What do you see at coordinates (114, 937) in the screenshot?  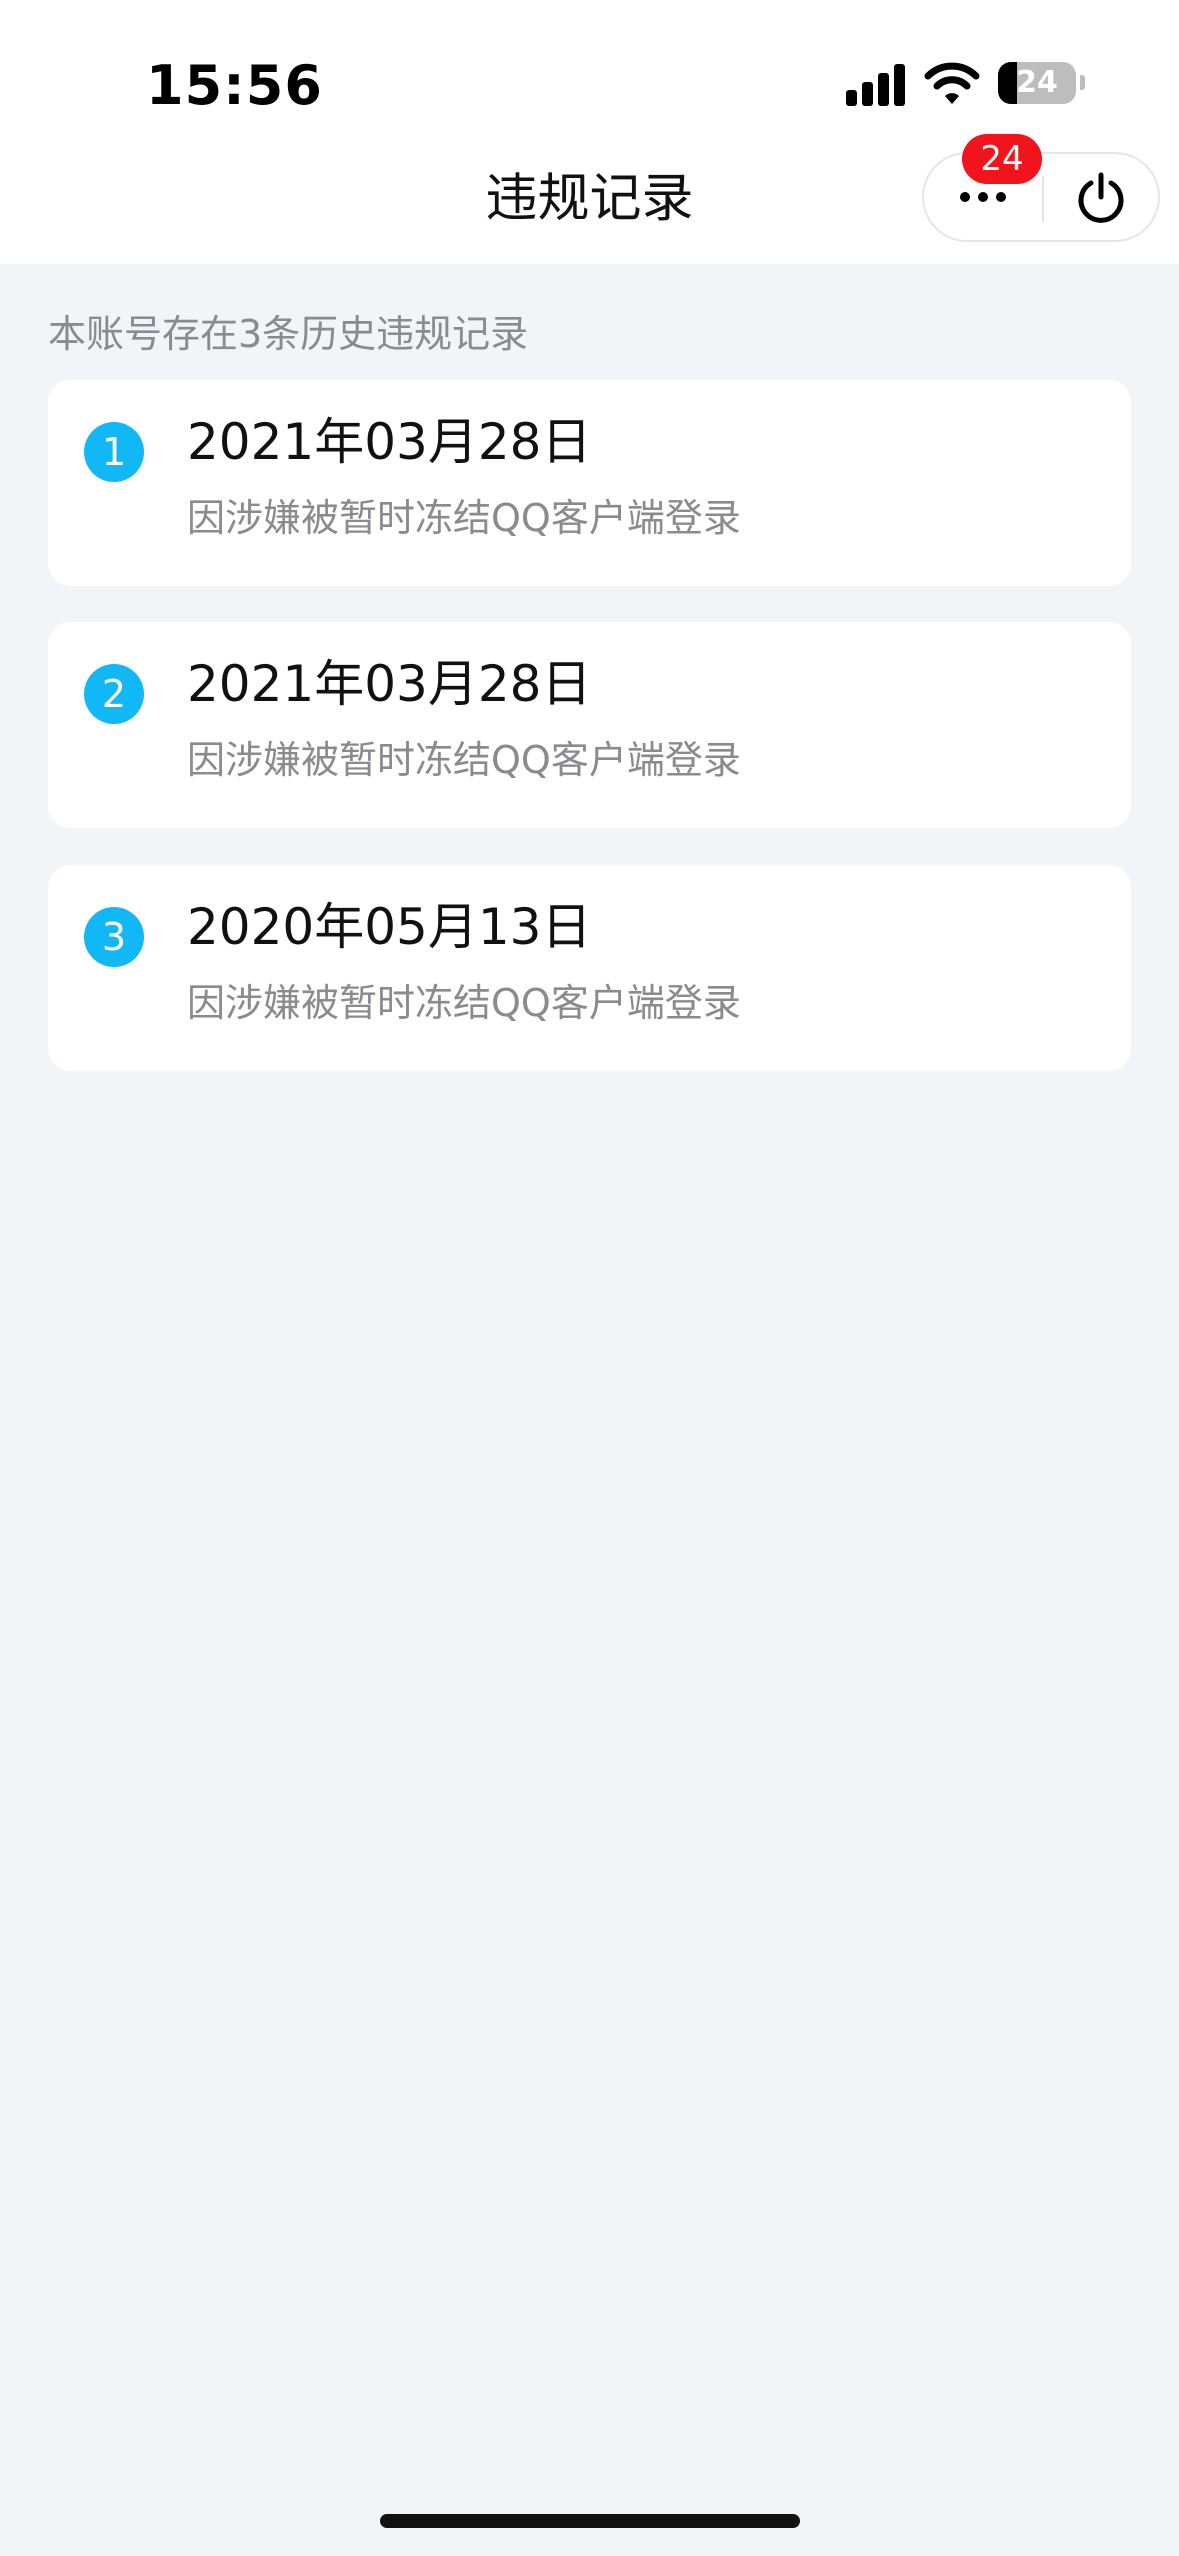 I see `record-index: 3` at bounding box center [114, 937].